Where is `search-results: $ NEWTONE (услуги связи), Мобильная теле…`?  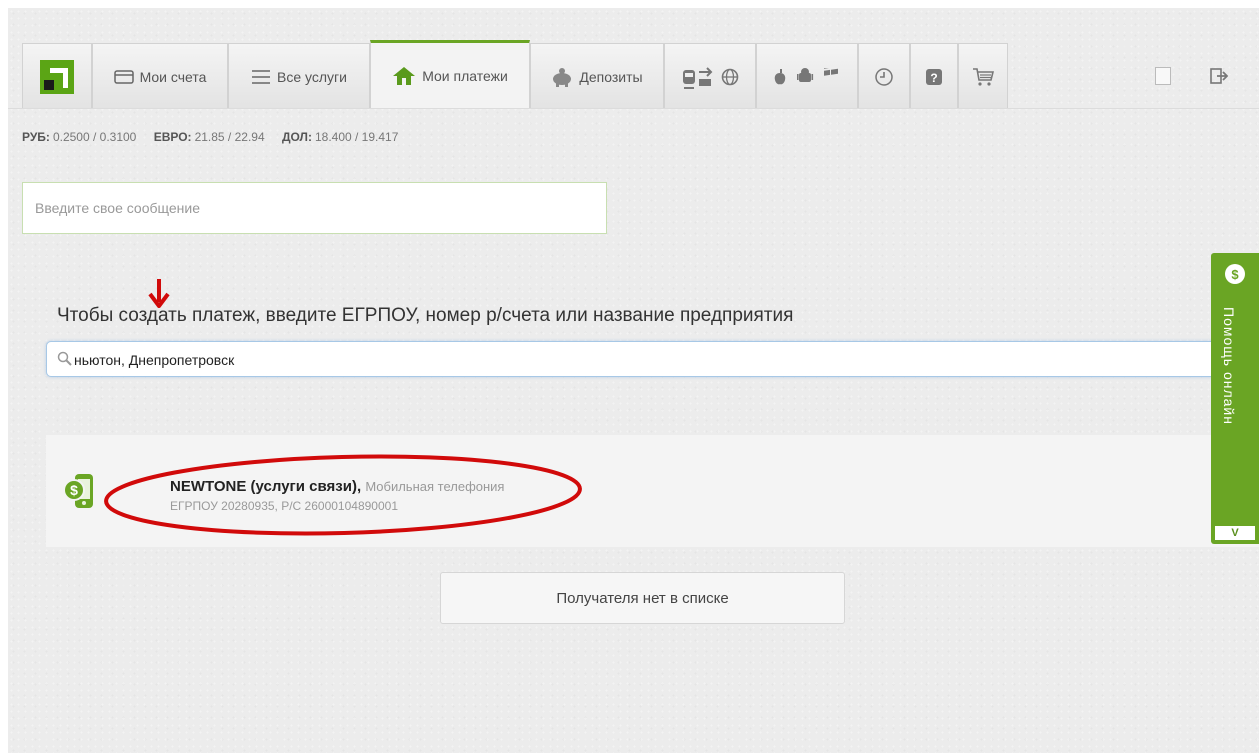 search-results: $ NEWTONE (услуги связи), Мобильная теле… is located at coordinates (652, 491).